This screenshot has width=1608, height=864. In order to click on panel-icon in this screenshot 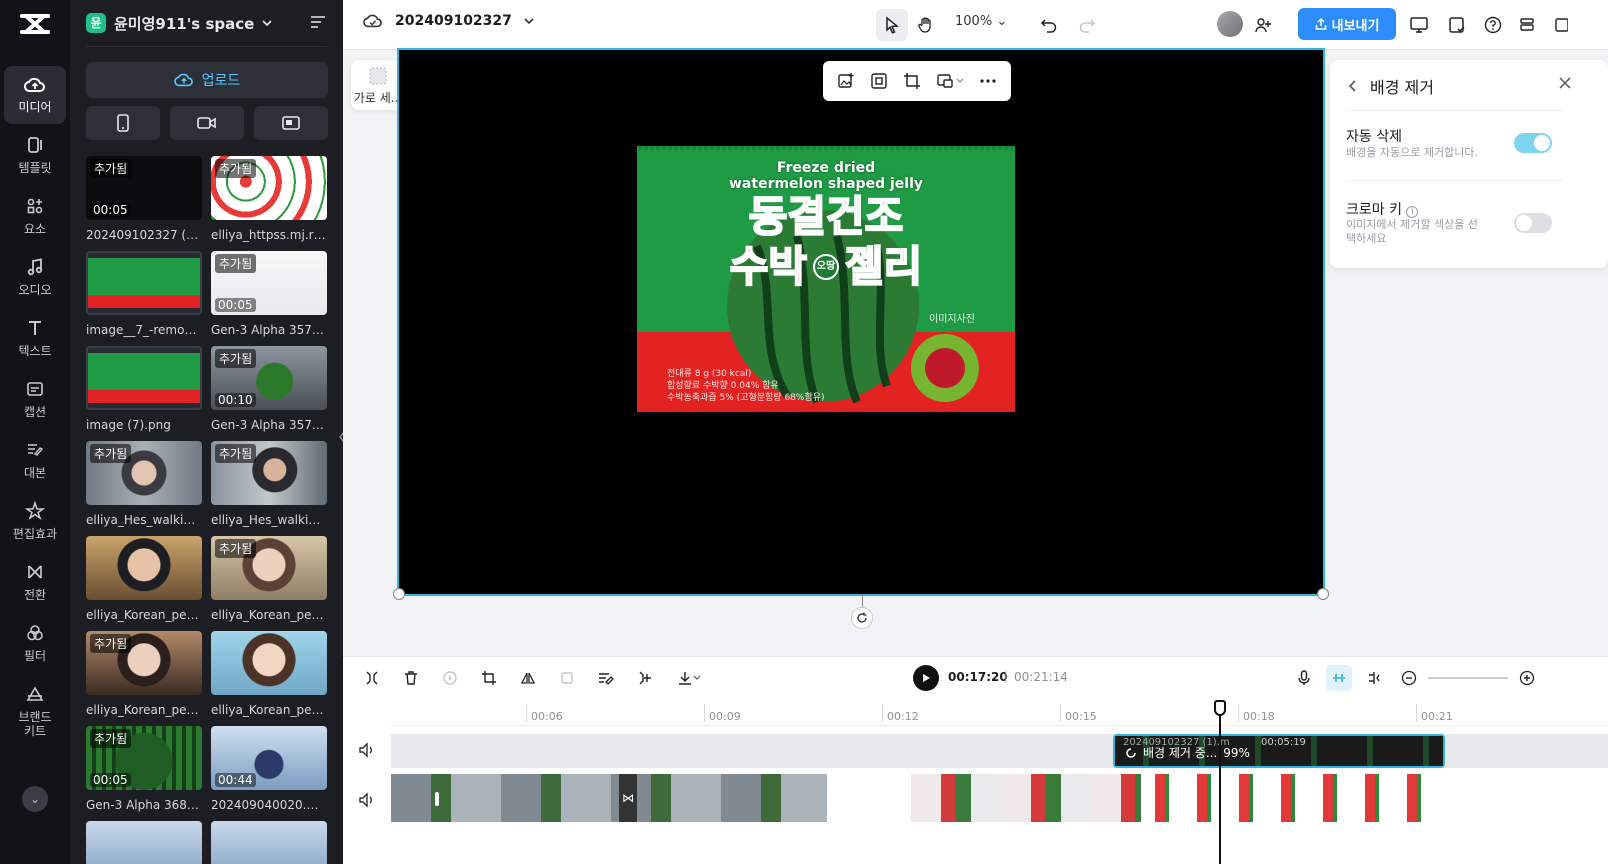, I will do `click(1561, 25)`.